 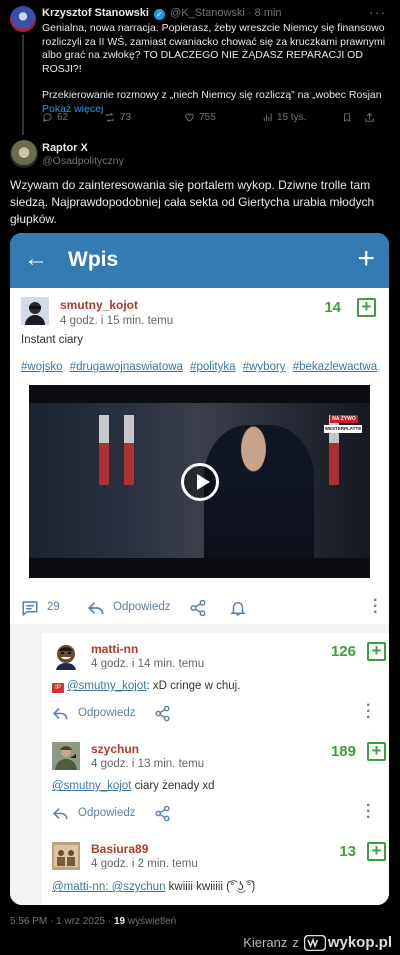 What do you see at coordinates (238, 609) in the screenshot?
I see `bell-icon` at bounding box center [238, 609].